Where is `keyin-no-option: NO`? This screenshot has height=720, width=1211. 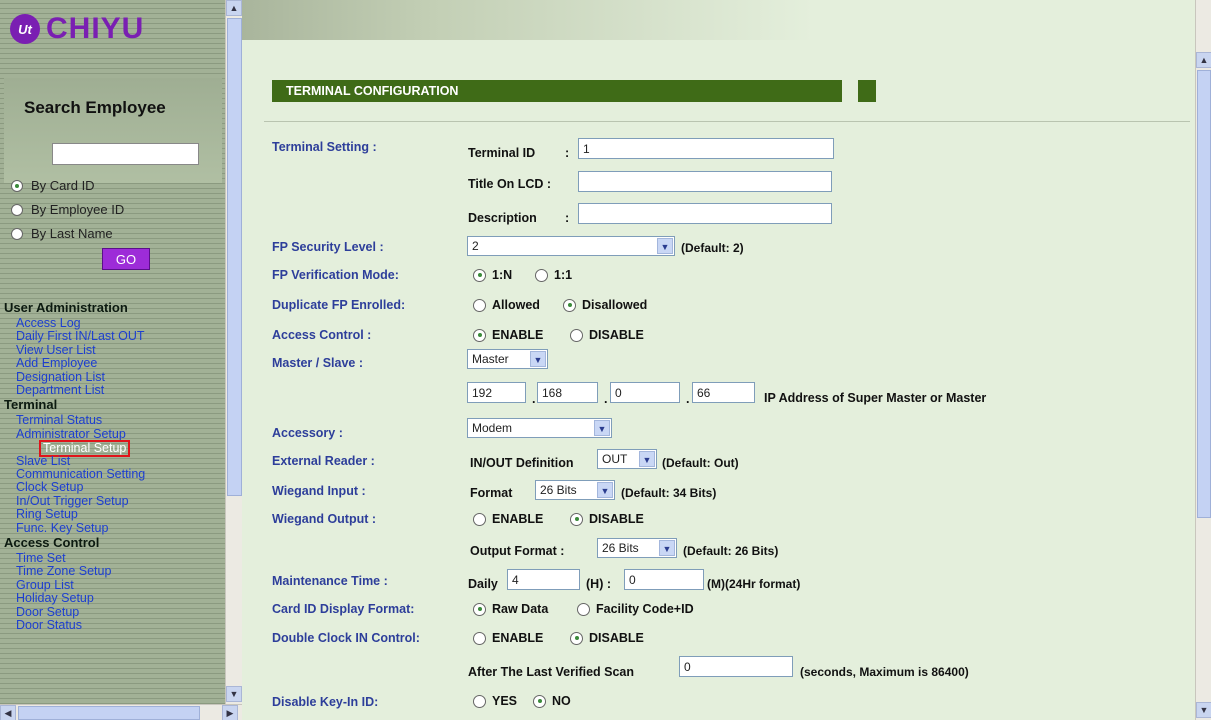
keyin-no-option: NO is located at coordinates (552, 701).